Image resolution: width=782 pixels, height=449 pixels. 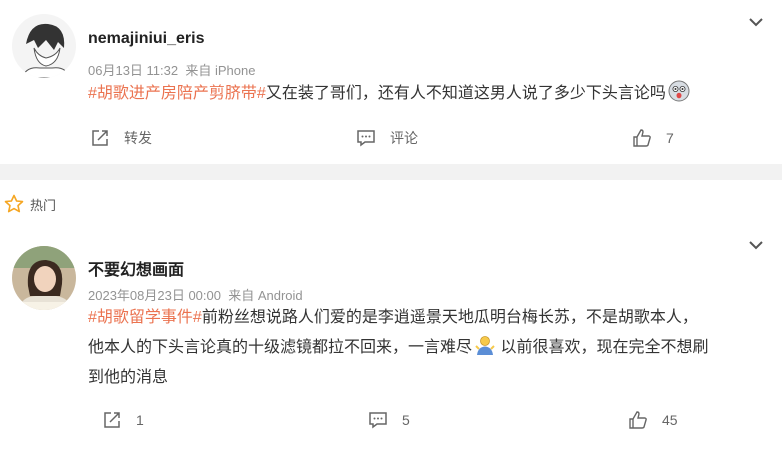 I want to click on comment-body: 到他的消息, so click(x=128, y=377).